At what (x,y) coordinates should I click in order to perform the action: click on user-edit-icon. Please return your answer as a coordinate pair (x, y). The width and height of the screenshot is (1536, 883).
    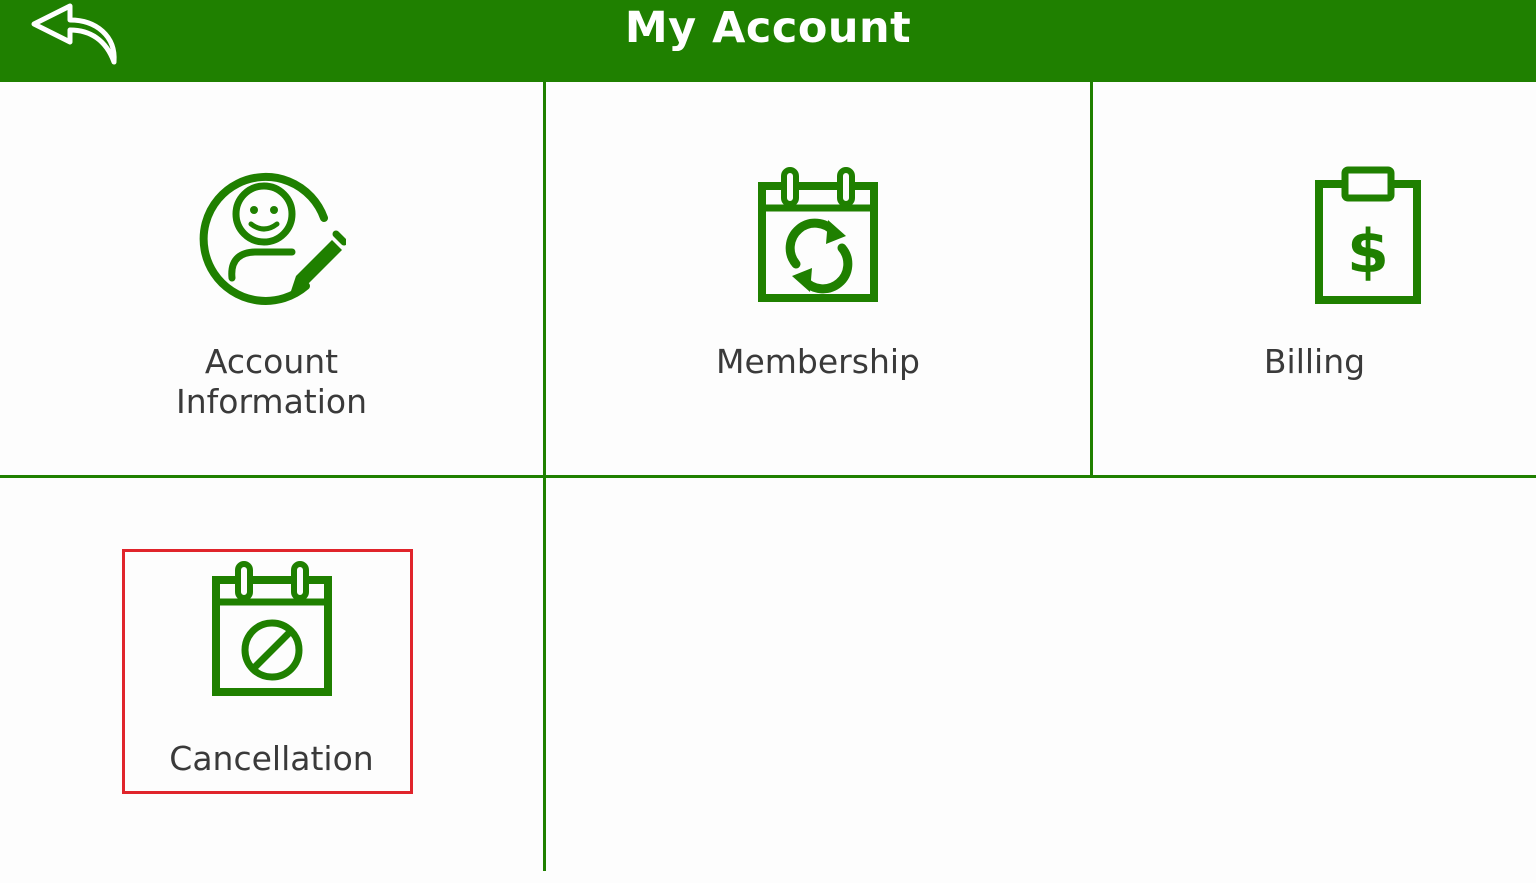
    Looking at the image, I should click on (272, 238).